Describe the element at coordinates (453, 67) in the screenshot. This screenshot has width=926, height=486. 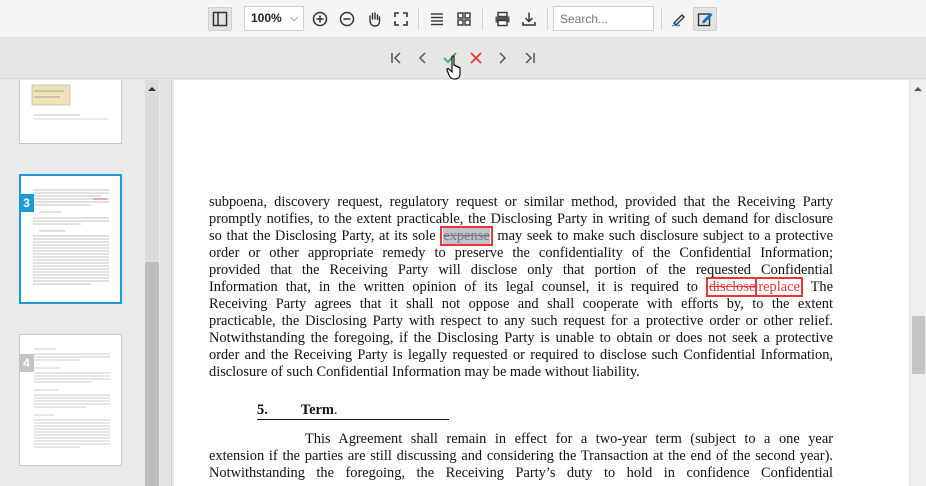
I see `hand-pointer-cursor-icon` at that location.